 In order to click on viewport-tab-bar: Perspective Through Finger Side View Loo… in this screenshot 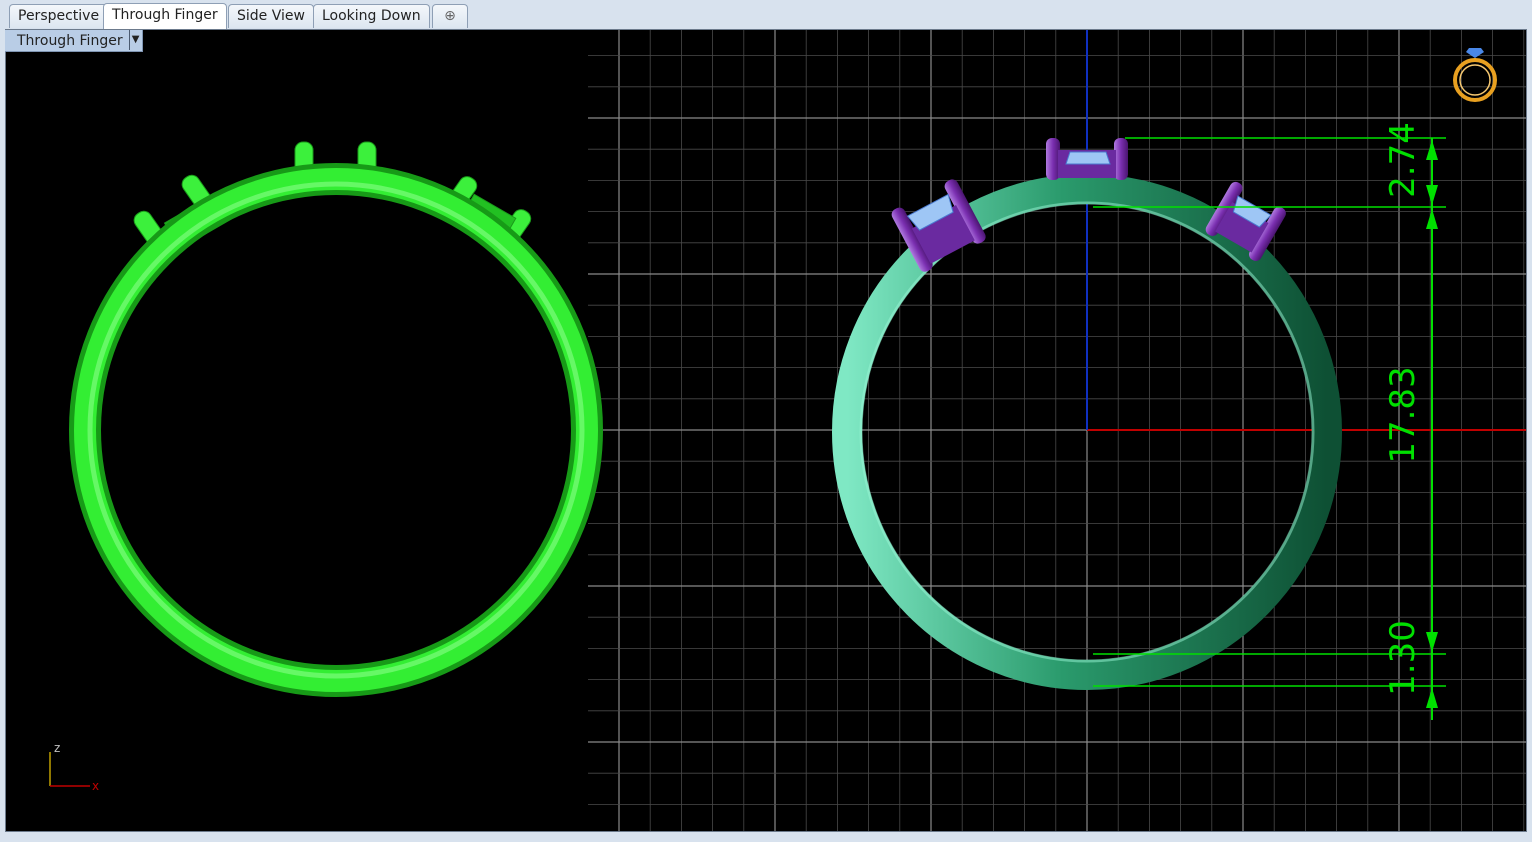, I will do `click(766, 15)`.